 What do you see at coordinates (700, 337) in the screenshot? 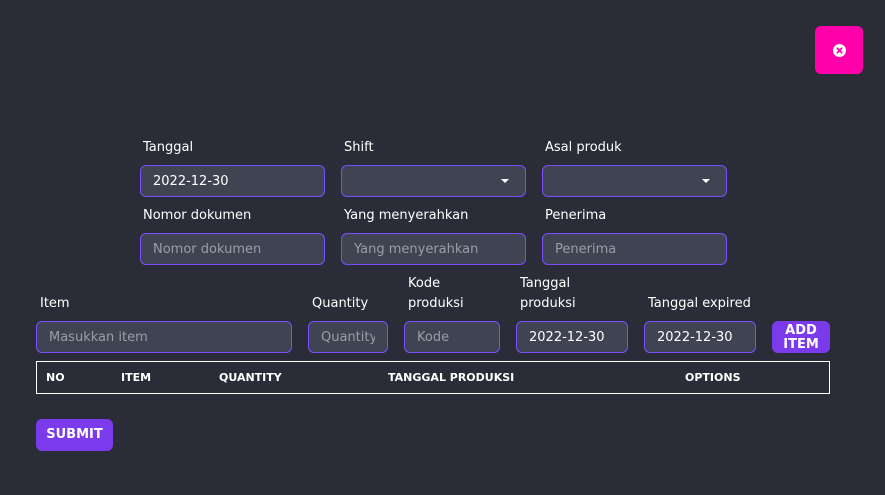
I see `tanggal-expired-input` at bounding box center [700, 337].